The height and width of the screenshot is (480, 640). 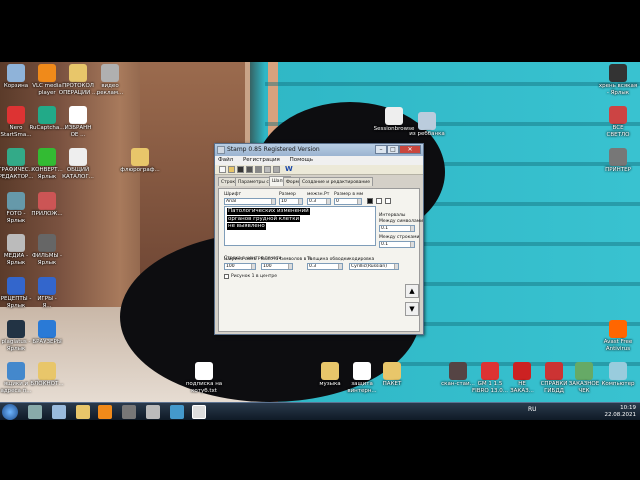 What do you see at coordinates (397, 244) in the screenshot?
I see `between-lines-stepper: 0.1` at bounding box center [397, 244].